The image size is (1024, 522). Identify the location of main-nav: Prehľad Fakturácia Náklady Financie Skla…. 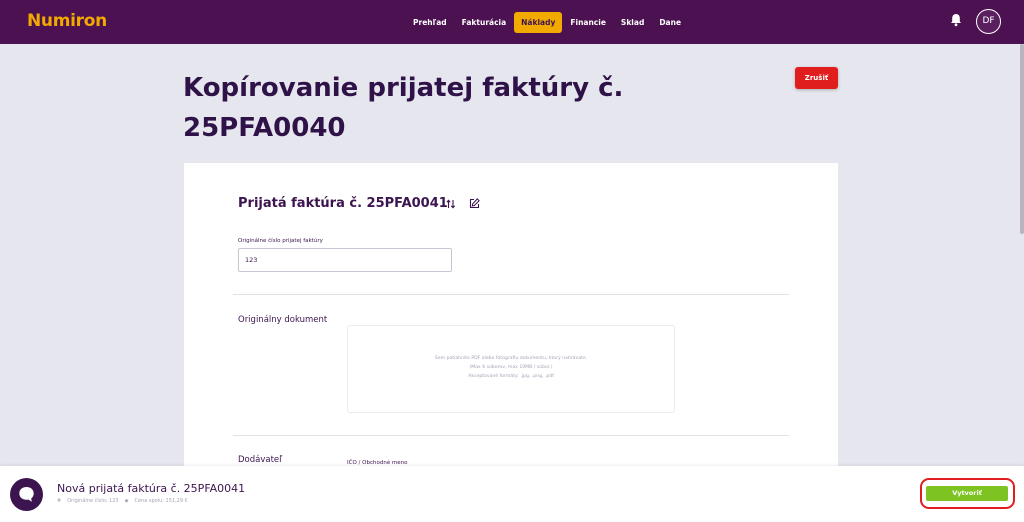
(547, 22).